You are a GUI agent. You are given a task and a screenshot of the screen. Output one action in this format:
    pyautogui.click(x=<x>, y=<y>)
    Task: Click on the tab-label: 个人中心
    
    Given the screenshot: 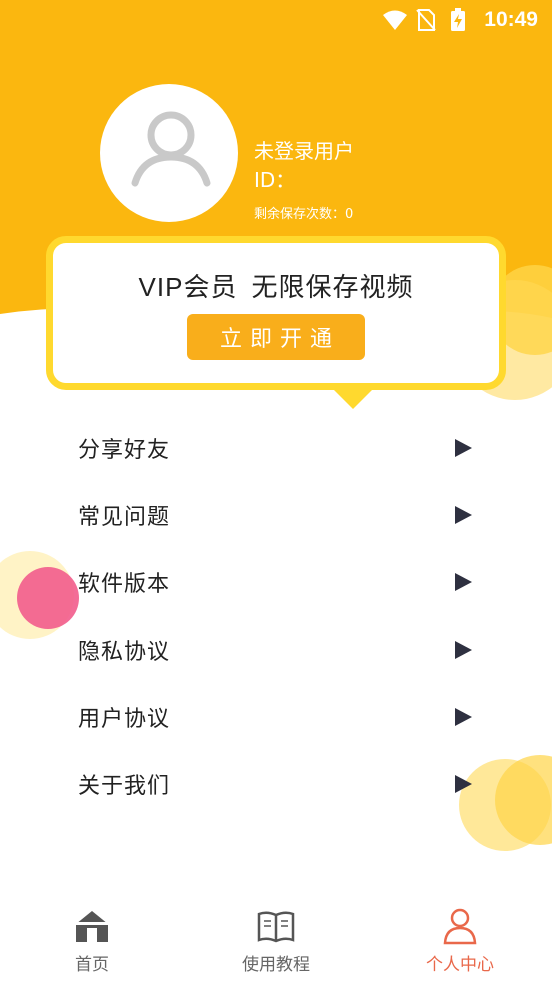 What is the action you would take?
    pyautogui.click(x=460, y=965)
    